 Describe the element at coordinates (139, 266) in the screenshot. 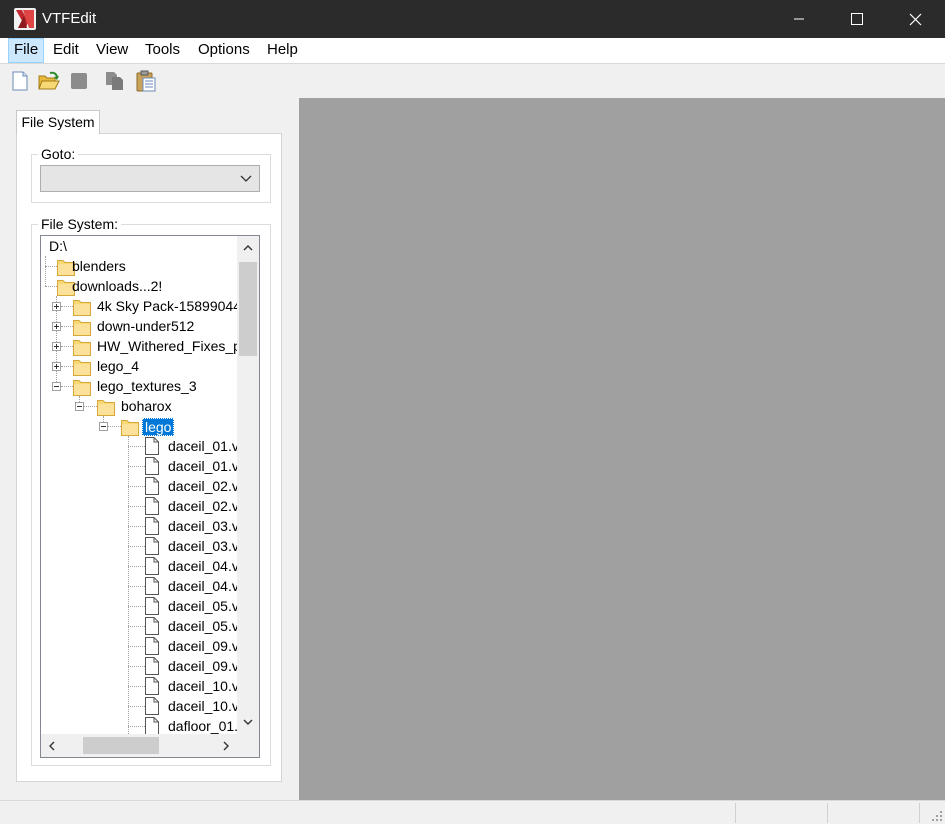

I see `tree-folder-item: blenders` at that location.